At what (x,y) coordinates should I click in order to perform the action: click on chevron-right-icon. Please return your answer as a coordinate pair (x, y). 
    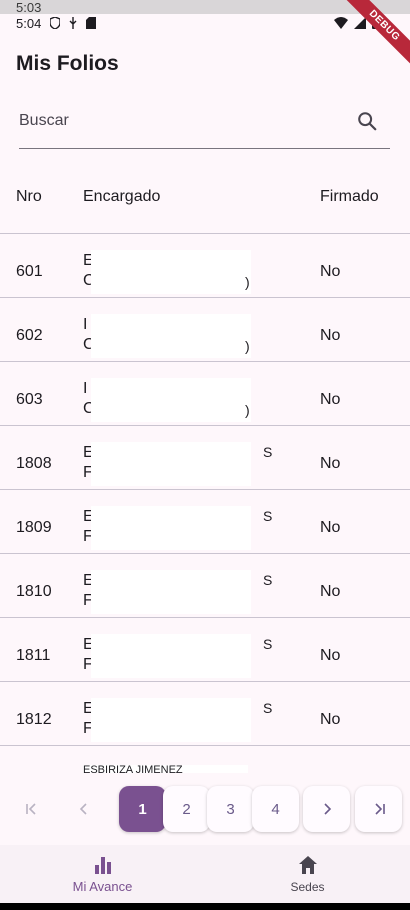
    Looking at the image, I should click on (327, 809).